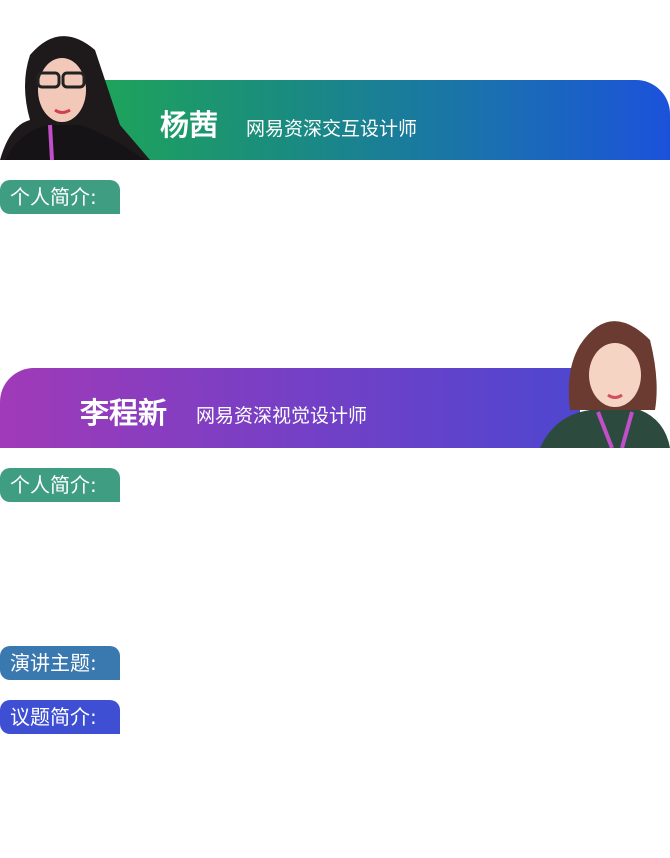  Describe the element at coordinates (60, 197) in the screenshot. I see `intro-label-1: 个人简介:` at that location.